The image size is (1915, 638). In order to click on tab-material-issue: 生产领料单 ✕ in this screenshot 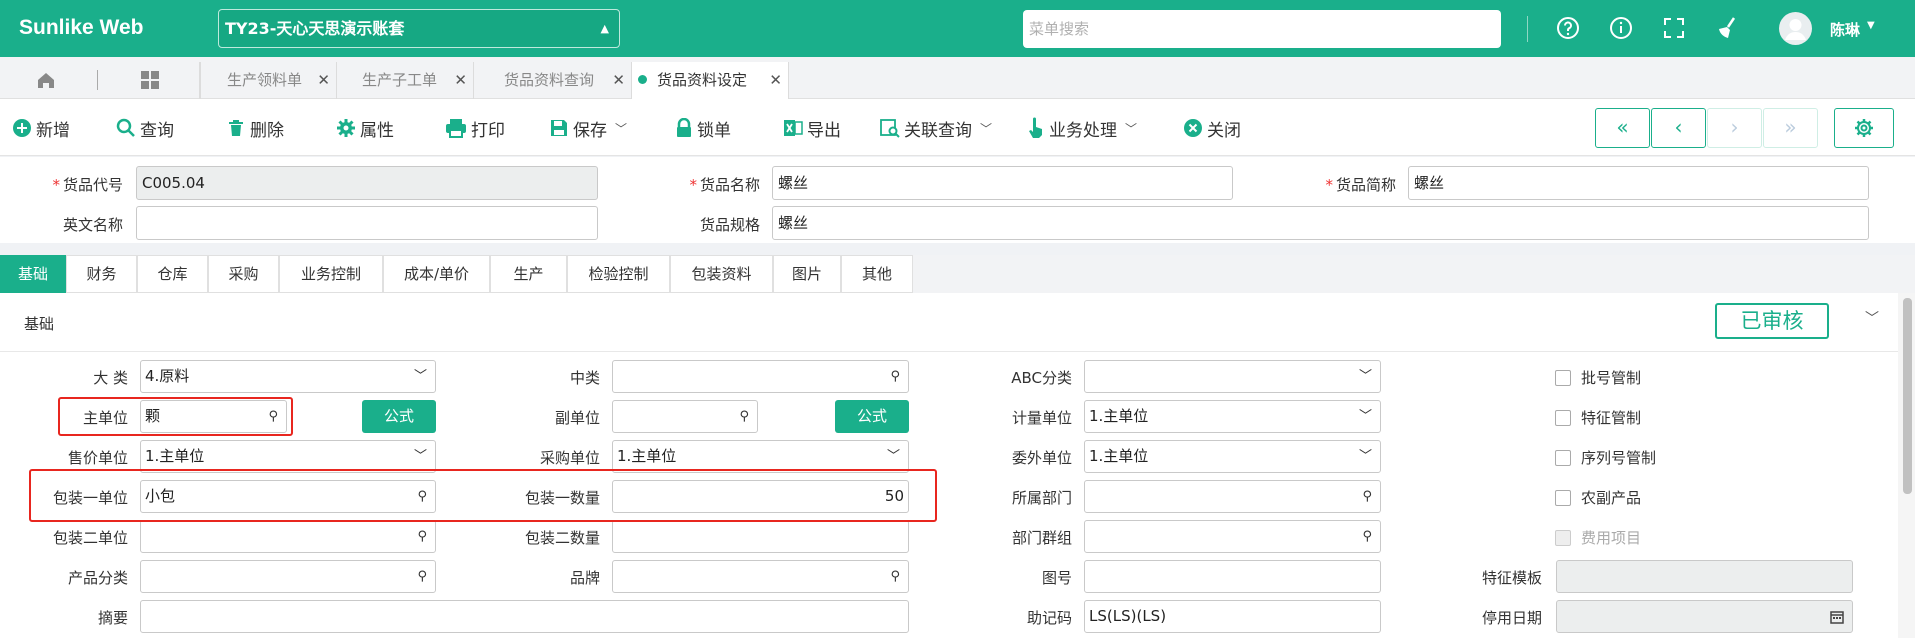, I will do `click(268, 80)`.